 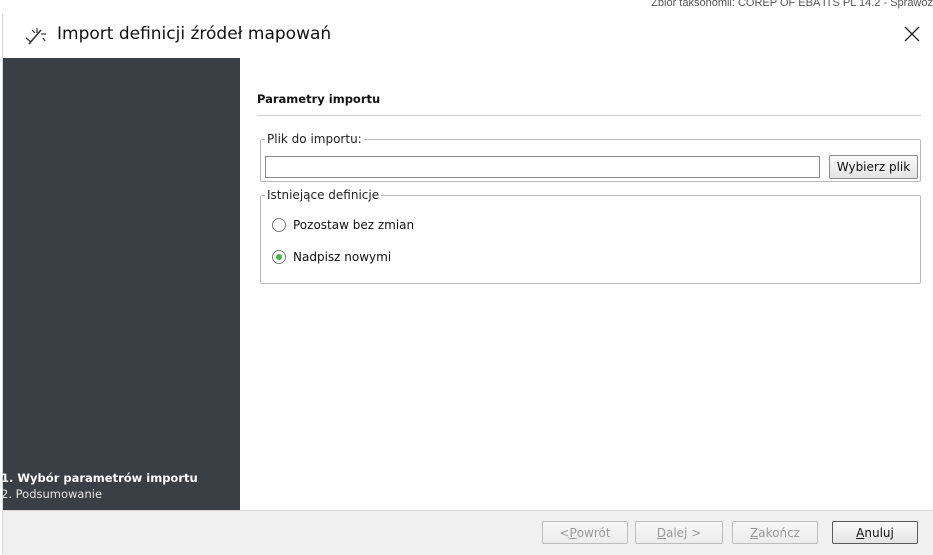 I want to click on close-icon, so click(x=912, y=34).